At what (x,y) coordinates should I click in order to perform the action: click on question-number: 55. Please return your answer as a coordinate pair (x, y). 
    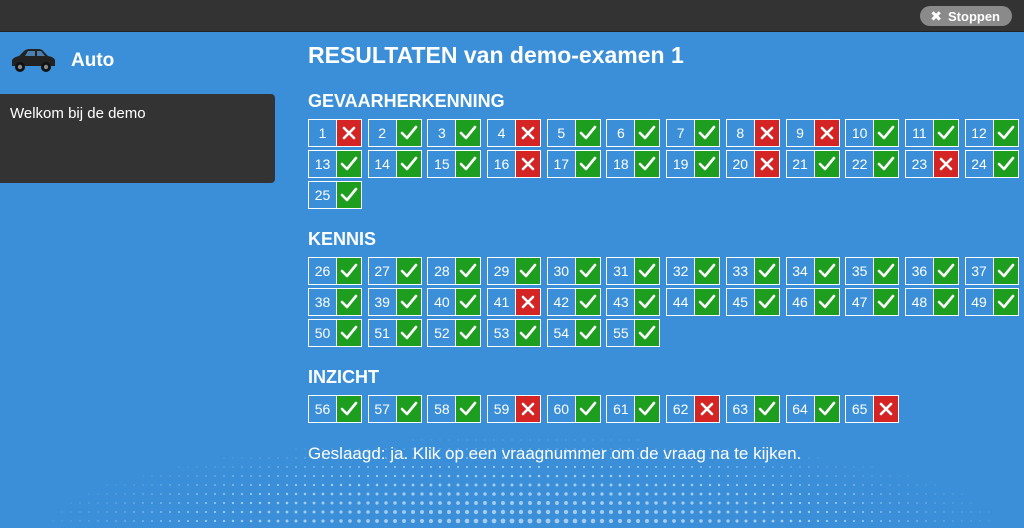
    Looking at the image, I should click on (620, 333).